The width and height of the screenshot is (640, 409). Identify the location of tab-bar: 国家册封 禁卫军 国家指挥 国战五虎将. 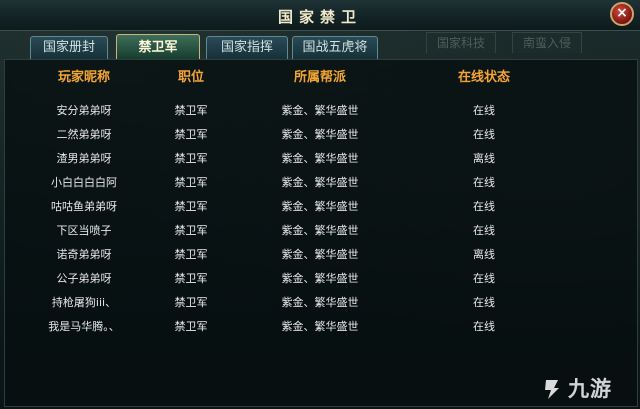
(320, 47).